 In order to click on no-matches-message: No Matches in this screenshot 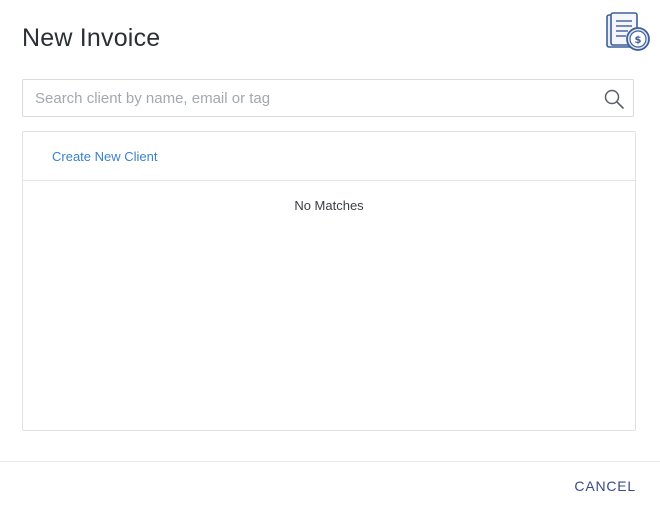, I will do `click(329, 205)`.